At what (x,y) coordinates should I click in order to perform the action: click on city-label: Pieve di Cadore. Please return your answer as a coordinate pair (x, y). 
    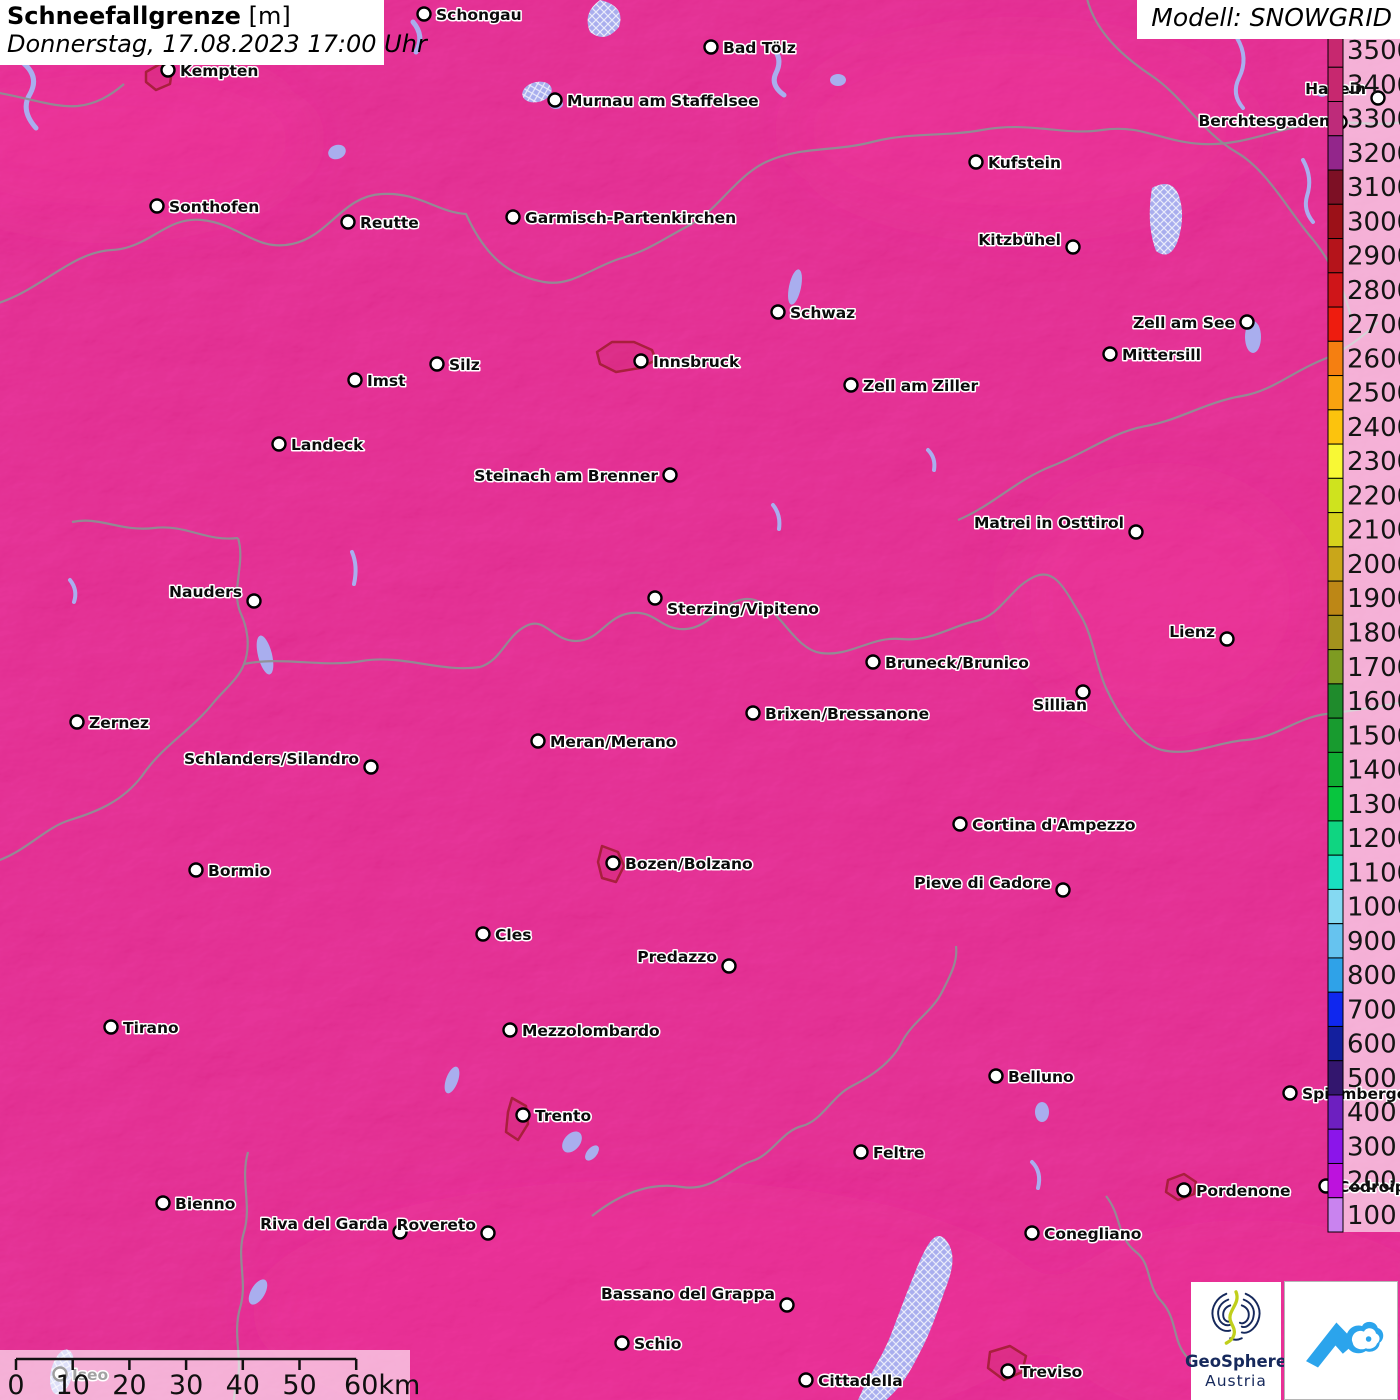
    Looking at the image, I should click on (982, 883).